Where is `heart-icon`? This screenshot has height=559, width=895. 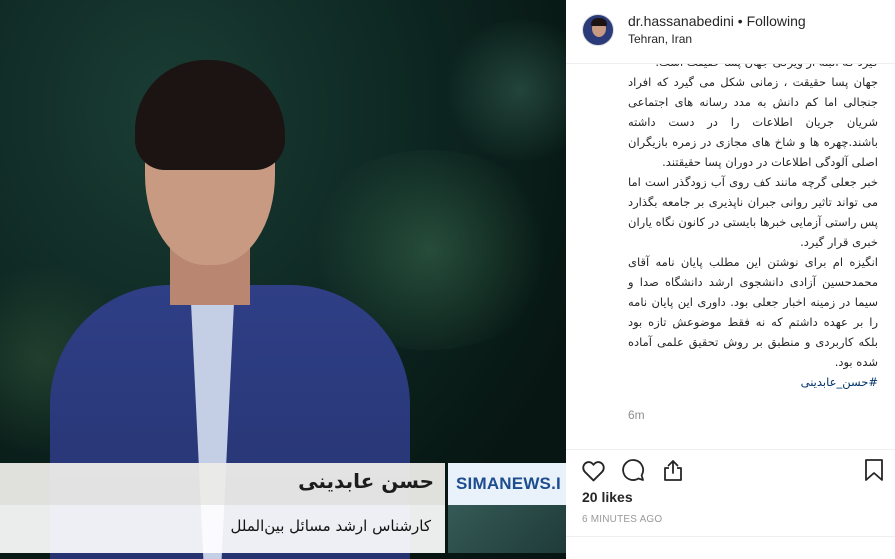
heart-icon is located at coordinates (593, 470).